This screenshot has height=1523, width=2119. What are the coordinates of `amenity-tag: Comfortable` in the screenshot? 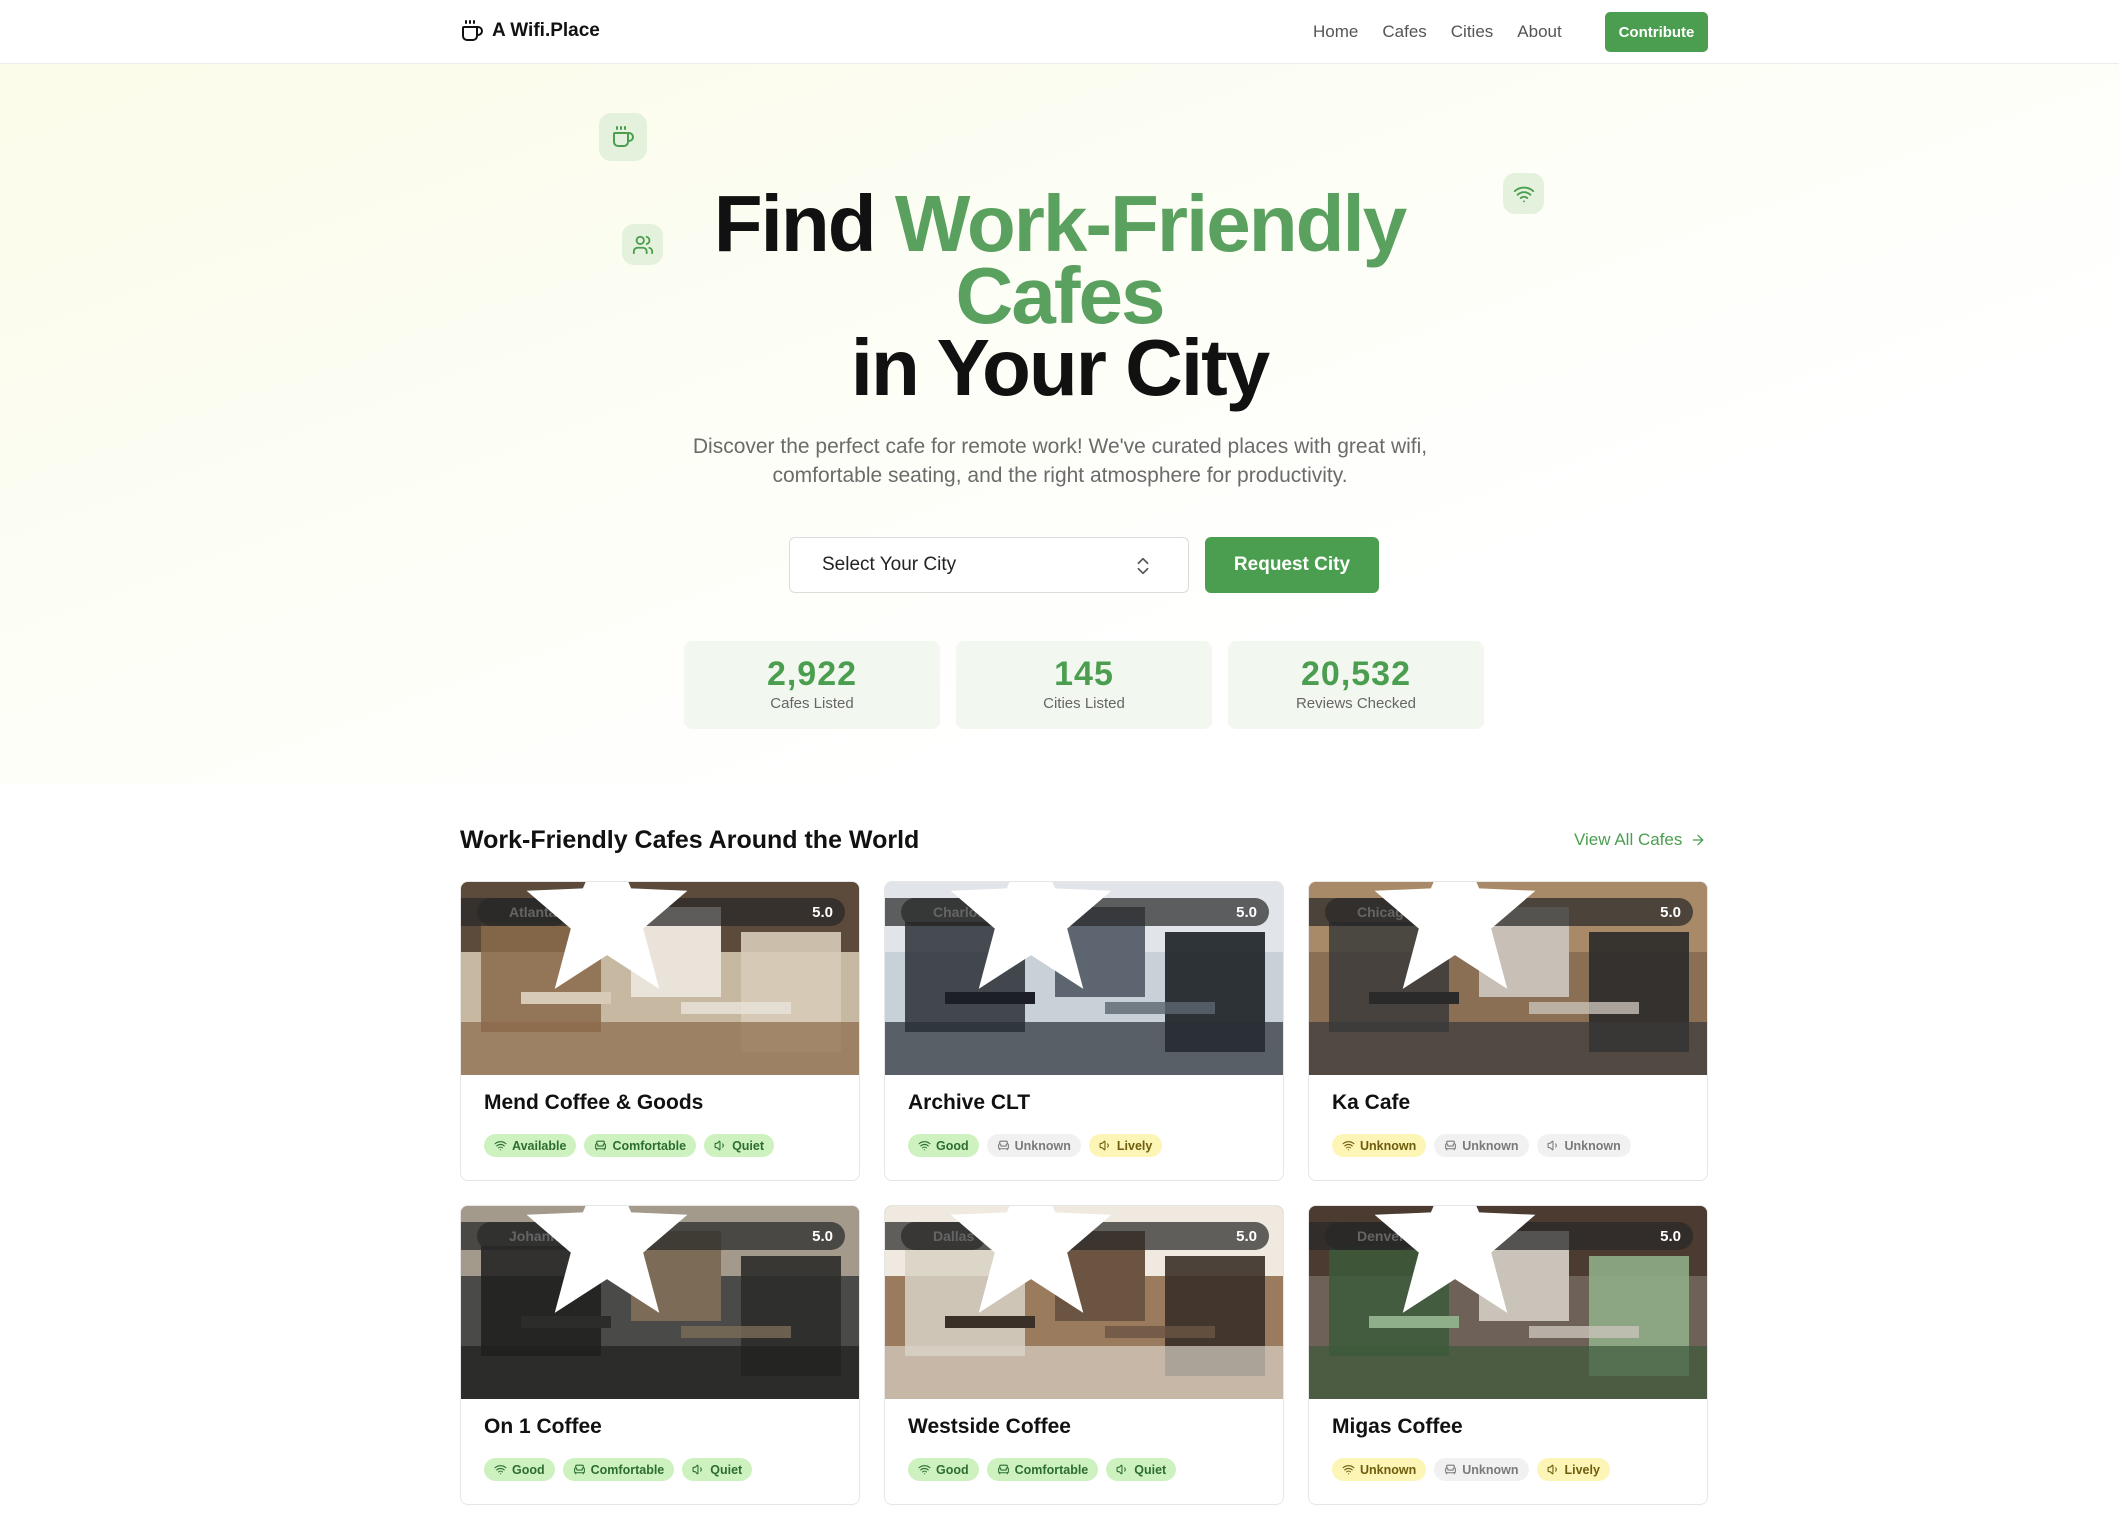 It's located at (1042, 1469).